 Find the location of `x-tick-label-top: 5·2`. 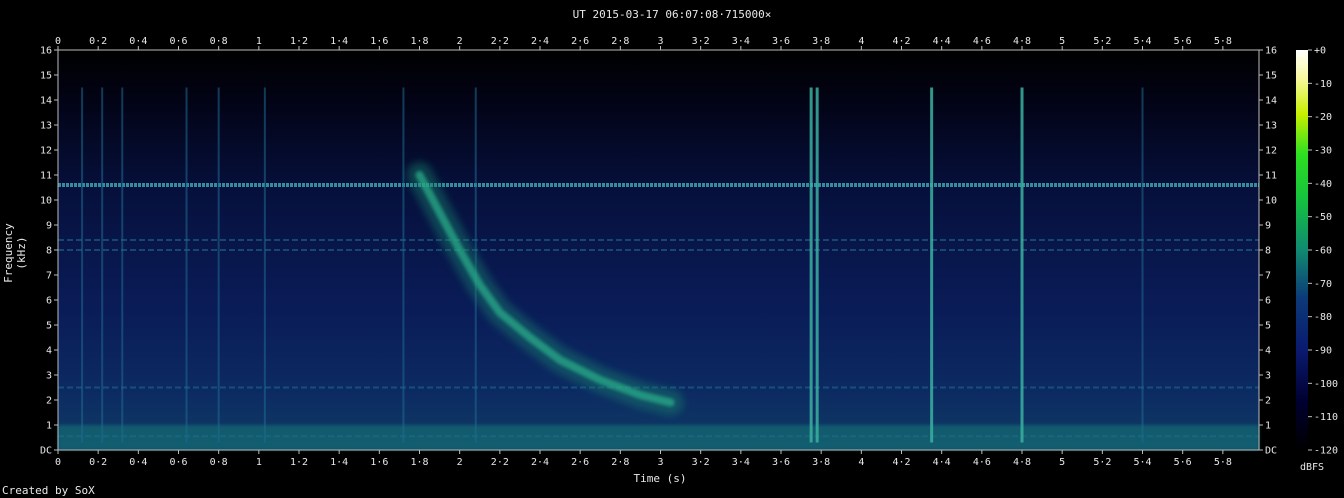

x-tick-label-top: 5·2 is located at coordinates (1102, 41).